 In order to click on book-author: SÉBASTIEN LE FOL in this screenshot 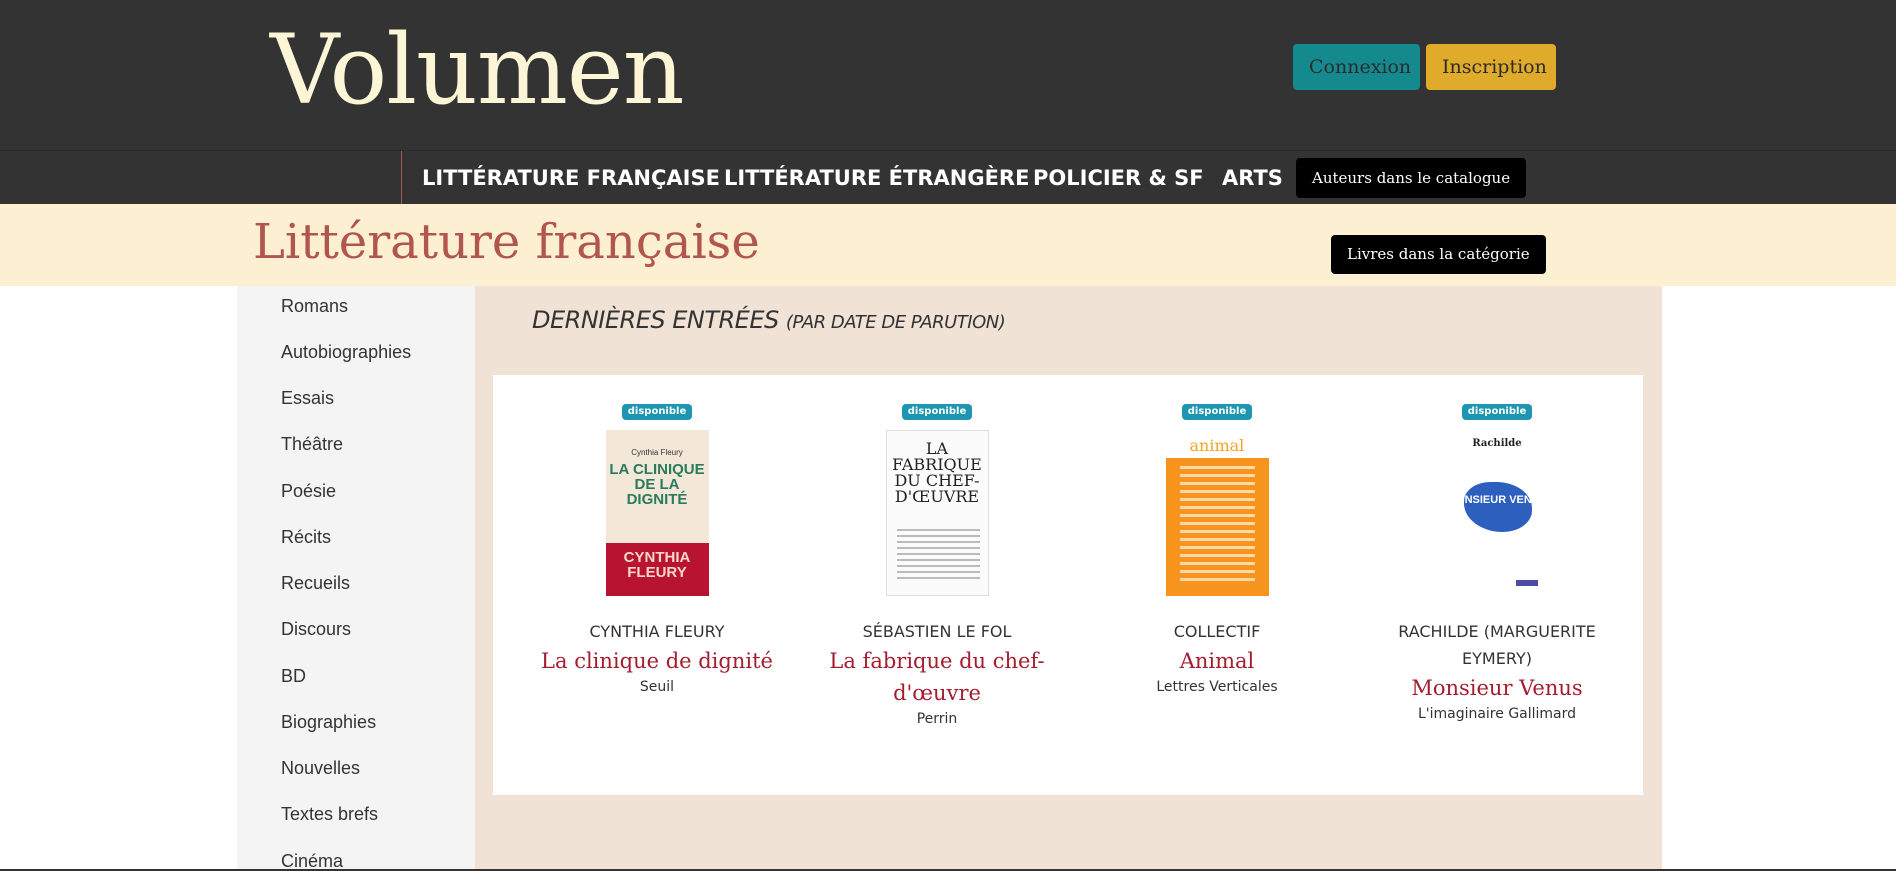, I will do `click(937, 631)`.